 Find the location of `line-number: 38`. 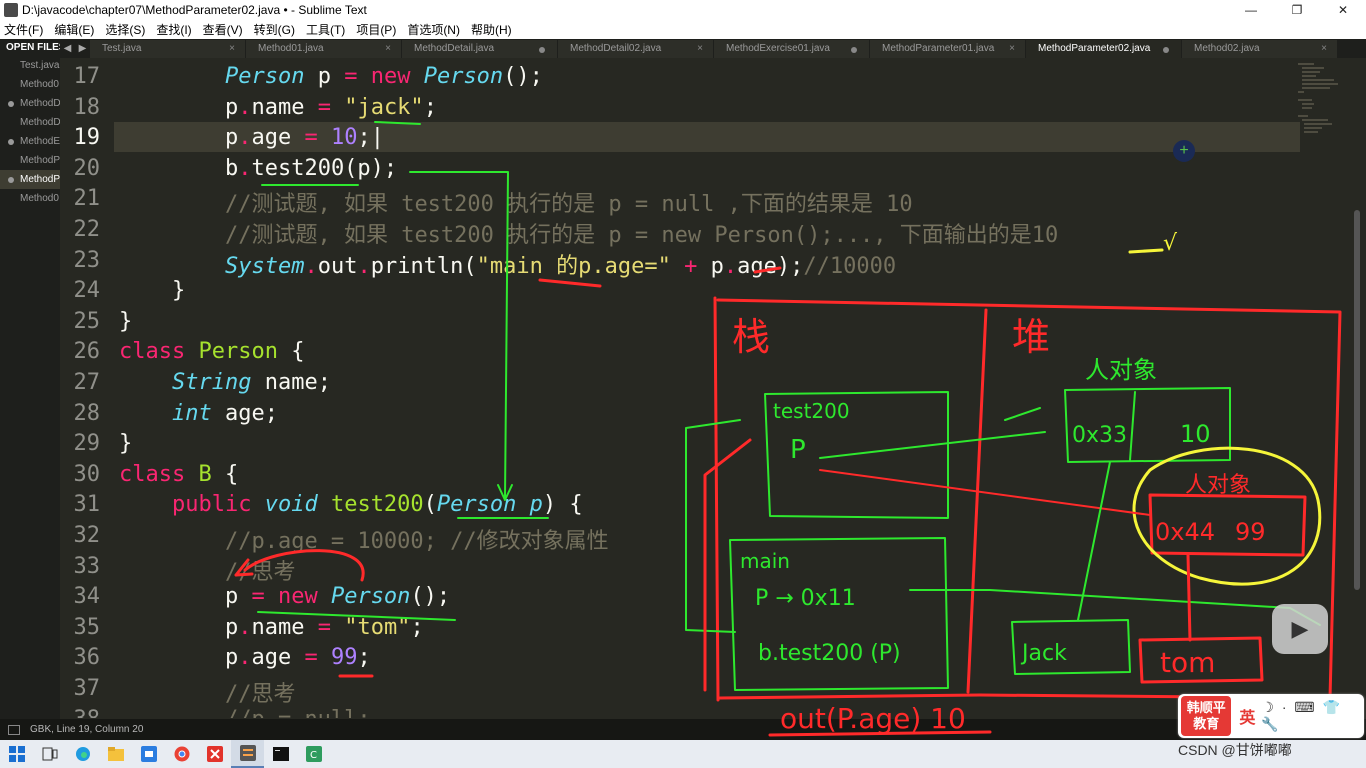

line-number: 38 is located at coordinates (80, 712).